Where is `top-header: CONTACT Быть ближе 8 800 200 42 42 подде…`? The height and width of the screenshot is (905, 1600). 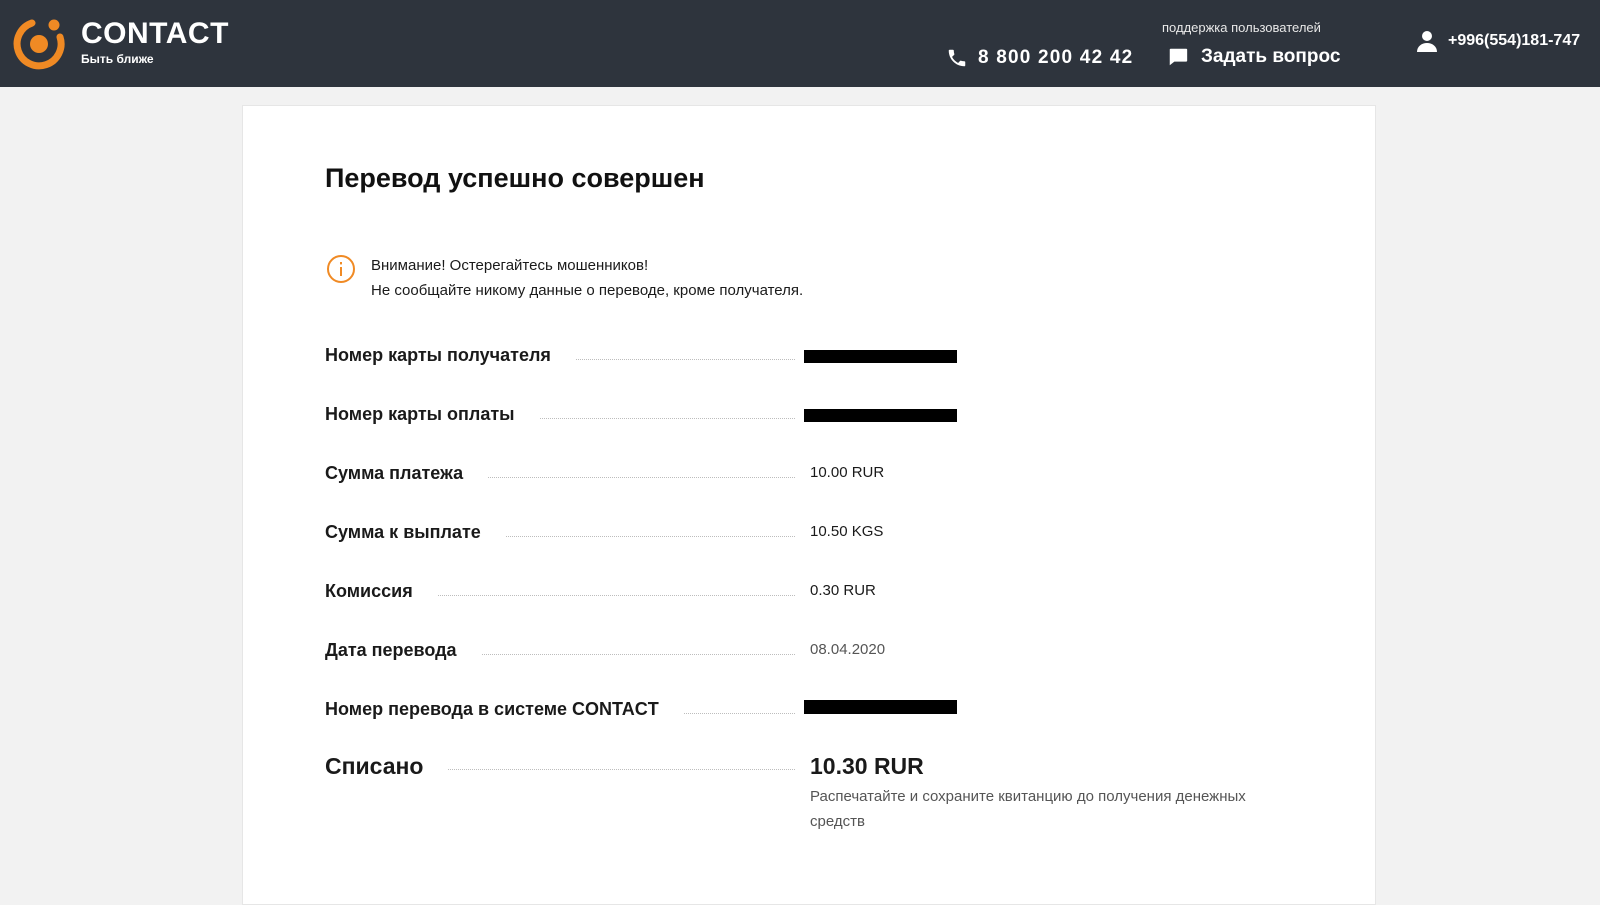 top-header: CONTACT Быть ближе 8 800 200 42 42 подде… is located at coordinates (800, 43).